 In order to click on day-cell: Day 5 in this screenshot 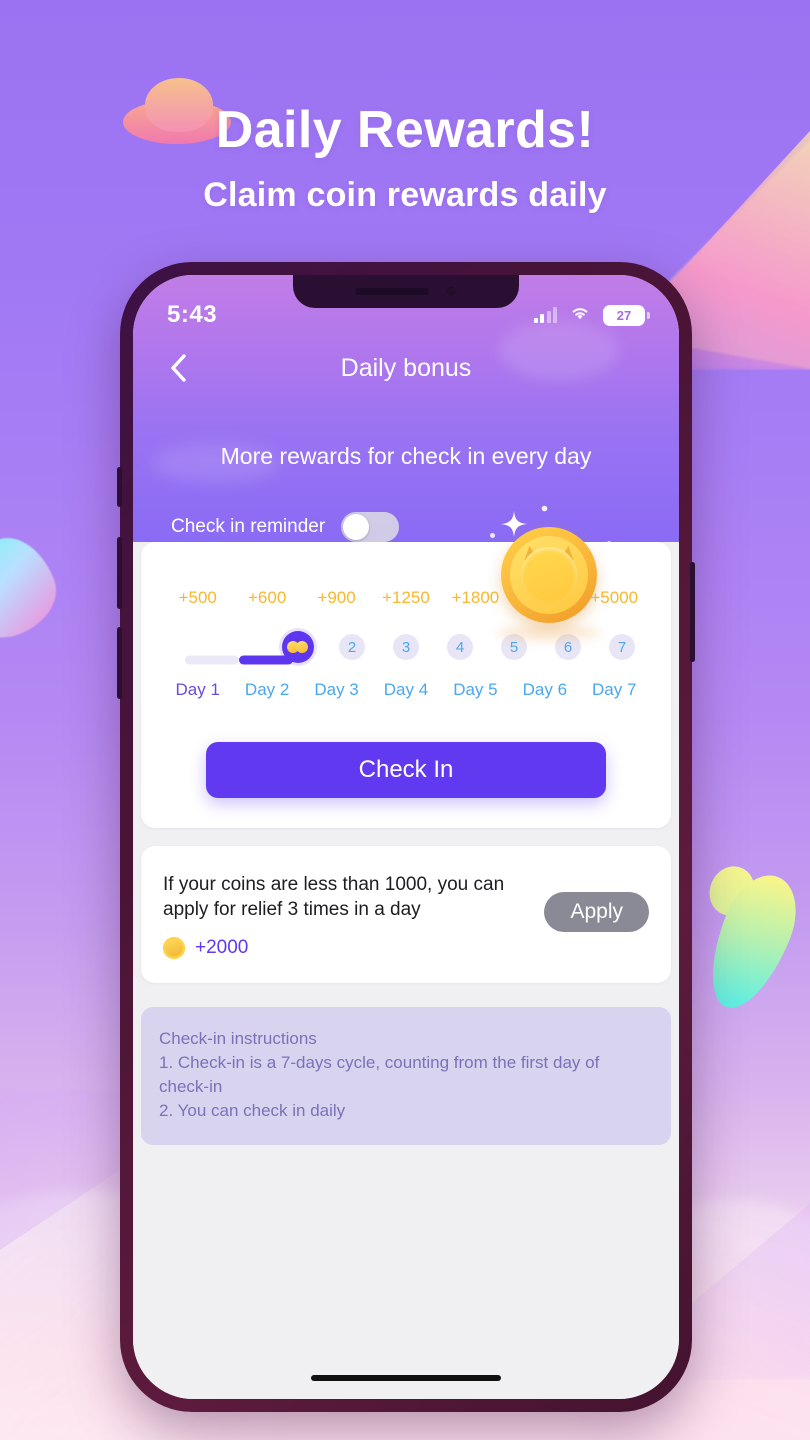, I will do `click(475, 690)`.